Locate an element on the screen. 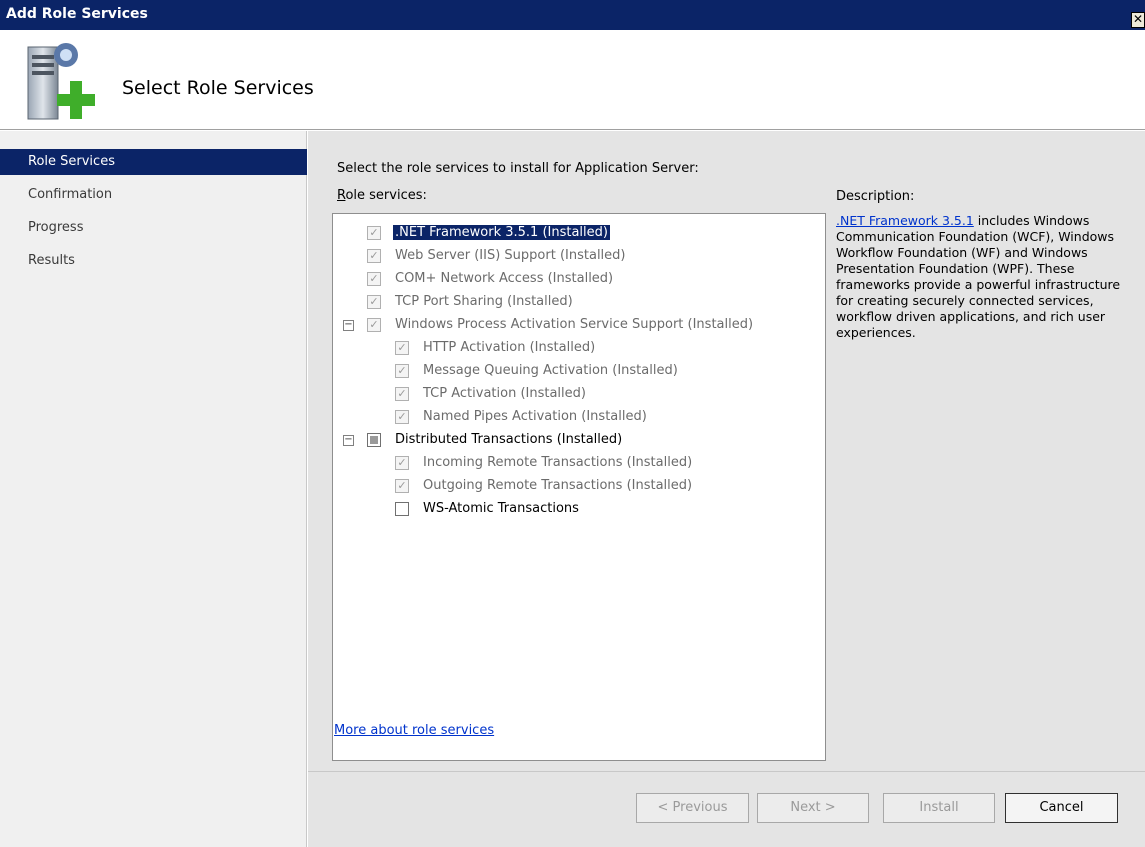  tree-item-label: TCP Port Sharing (Installed) is located at coordinates (484, 301).